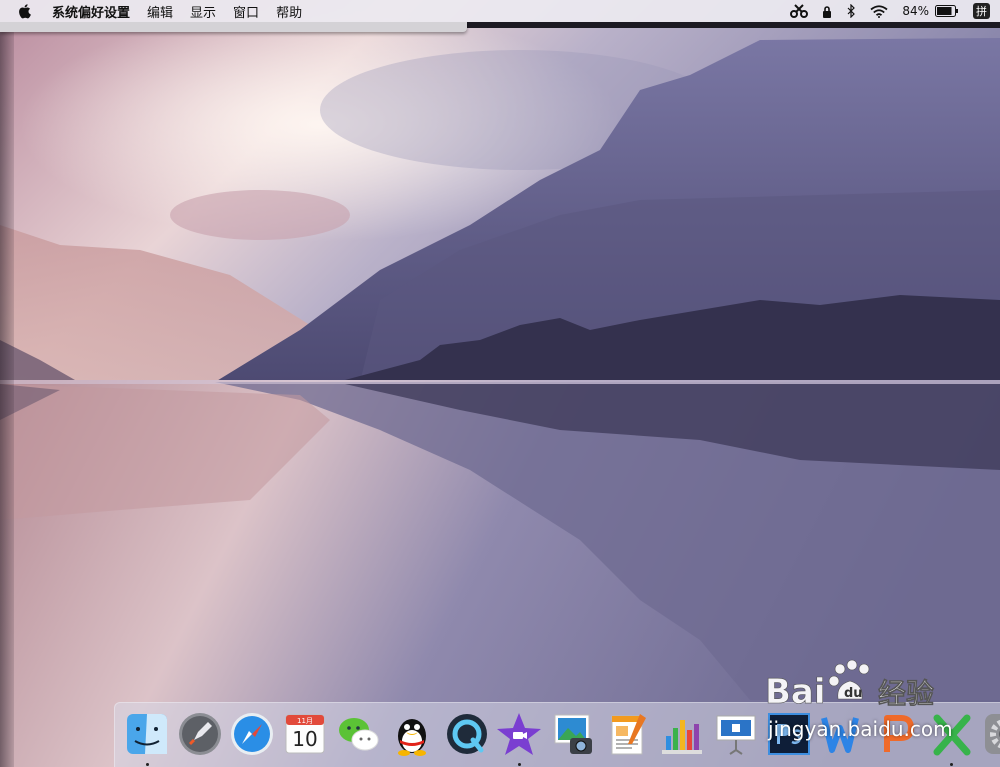 The width and height of the screenshot is (1000, 767). I want to click on wechat-icon, so click(359, 734).